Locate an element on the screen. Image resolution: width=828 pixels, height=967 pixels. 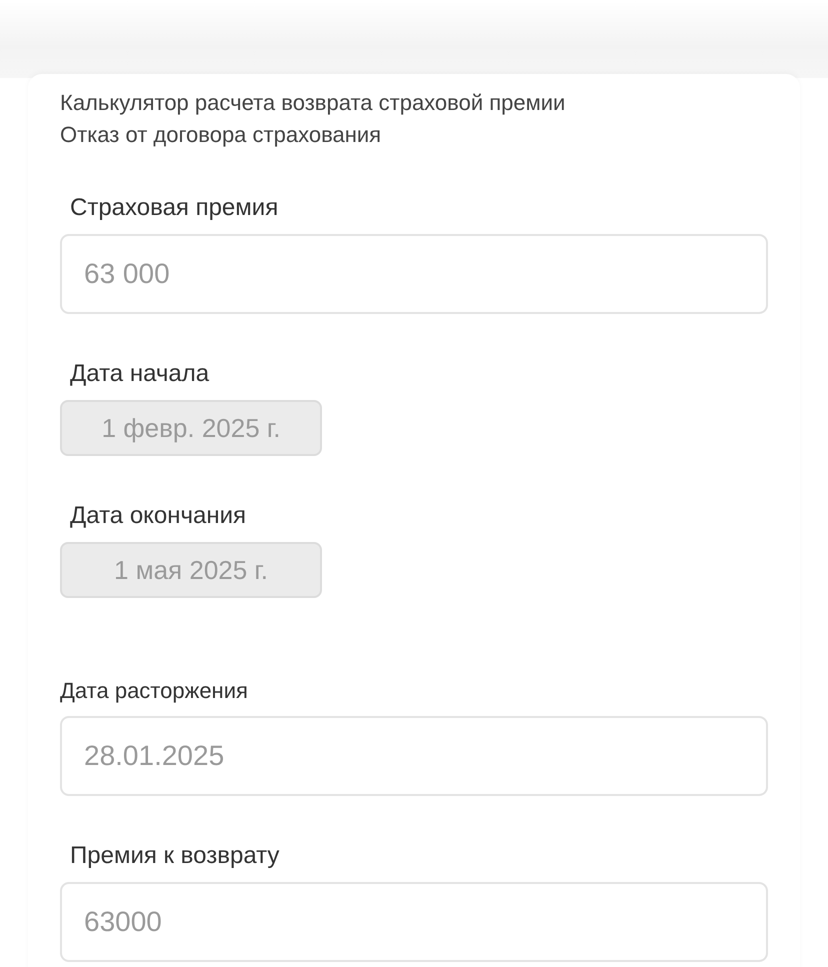
field-label: Страховая премия is located at coordinates (175, 208).